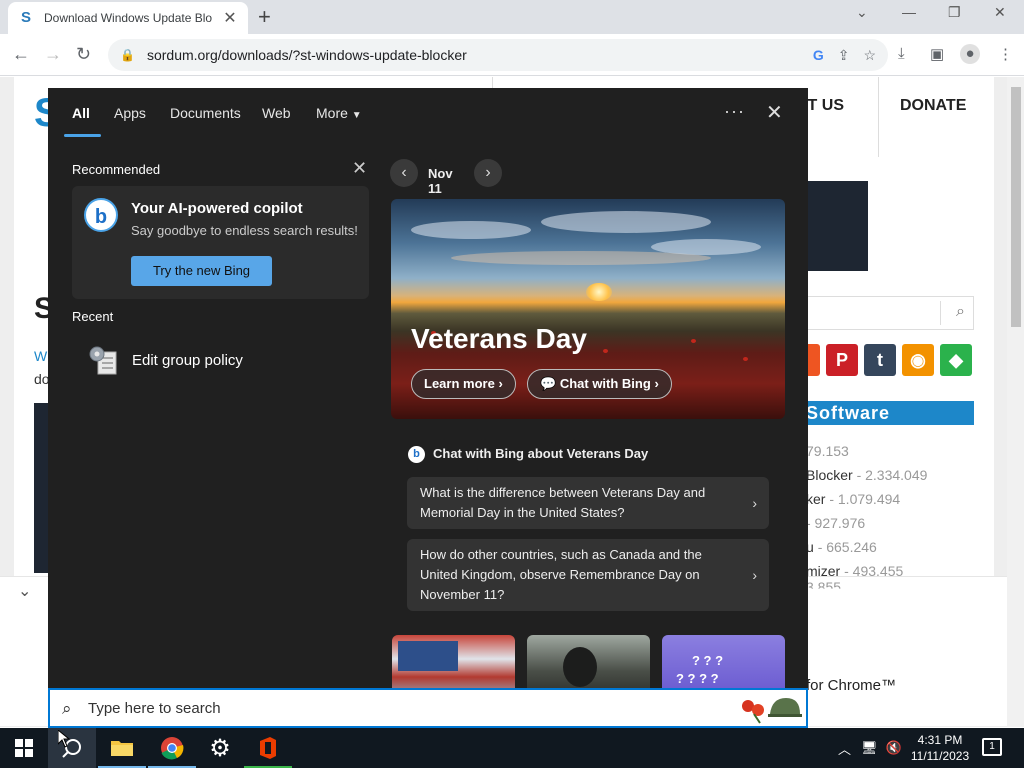  Describe the element at coordinates (21, 54) in the screenshot. I see `back-icon: ←` at that location.